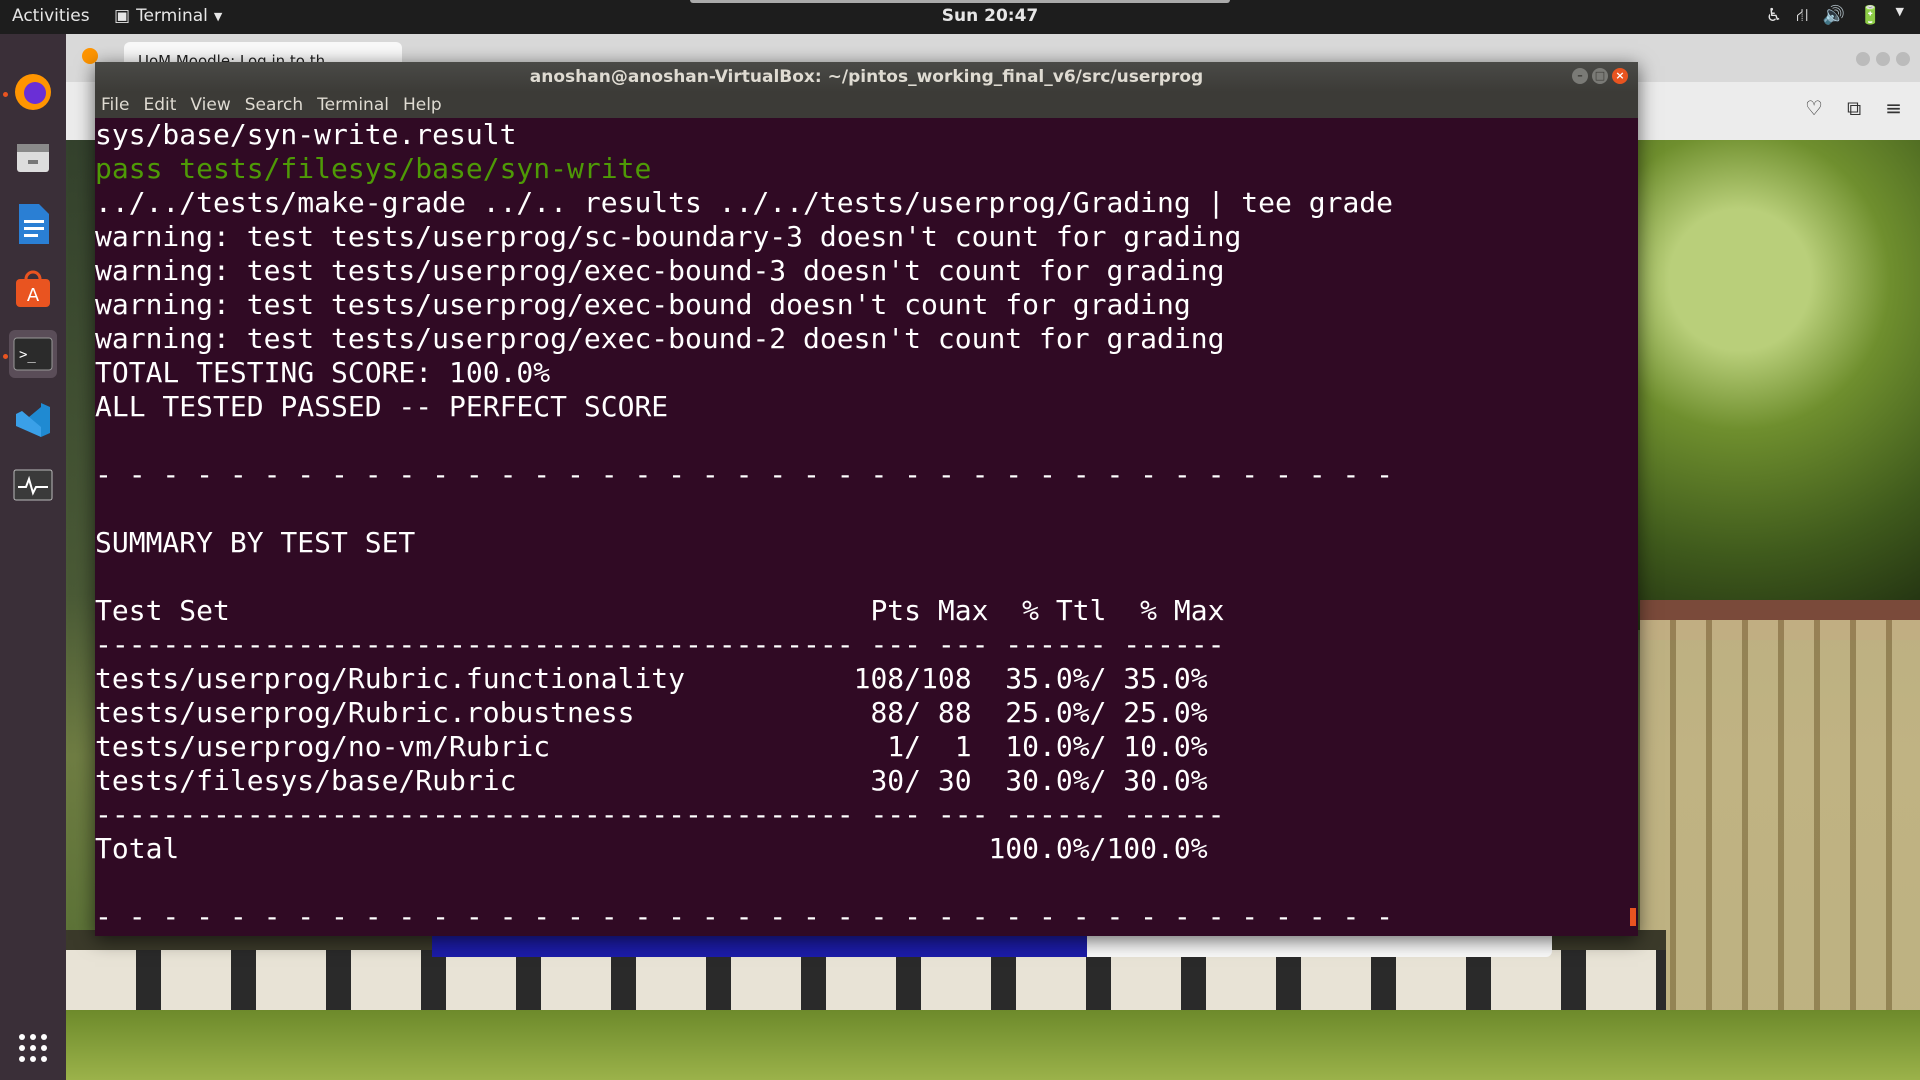 This screenshot has height=1080, width=1920. I want to click on window-controls: – □ ×, so click(1600, 76).